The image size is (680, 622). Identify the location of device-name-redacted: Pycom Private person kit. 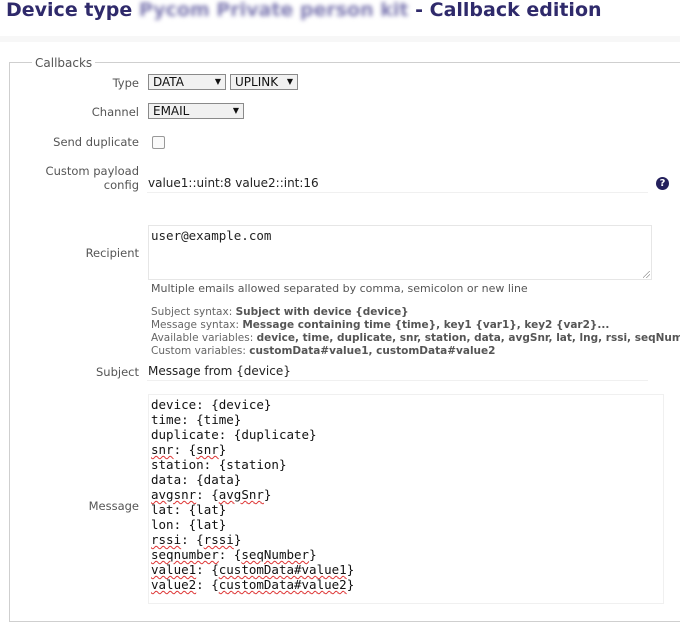
(273, 10).